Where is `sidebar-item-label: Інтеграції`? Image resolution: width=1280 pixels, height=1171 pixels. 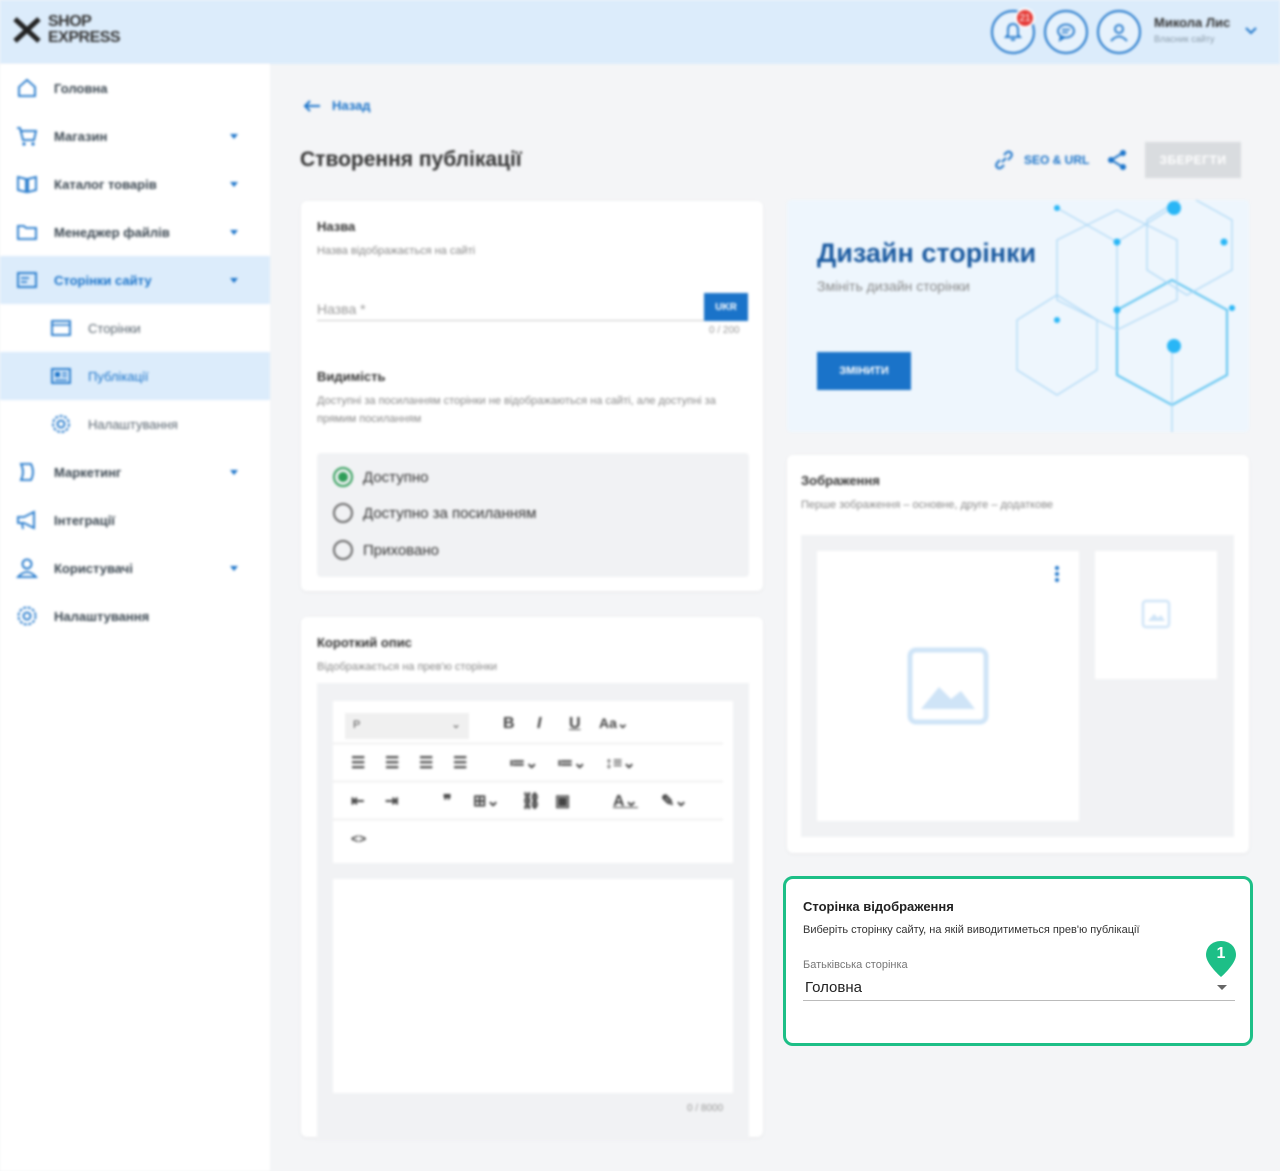 sidebar-item-label: Інтеграції is located at coordinates (84, 520).